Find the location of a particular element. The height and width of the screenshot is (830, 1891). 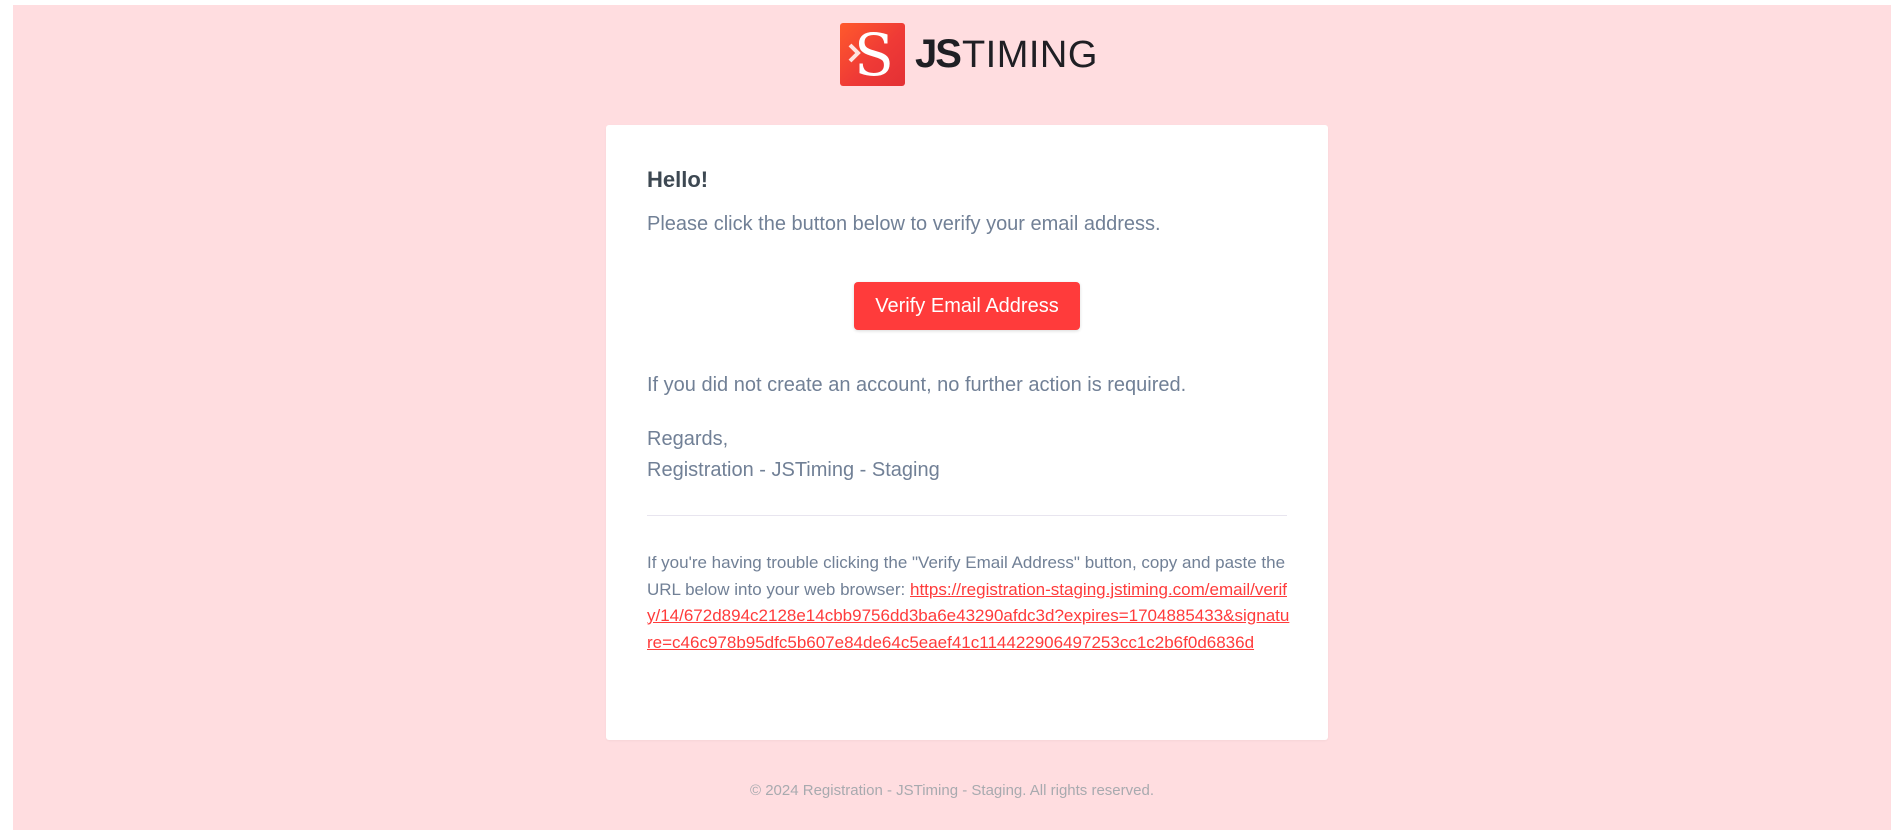

logo-s-icon: S is located at coordinates (872, 54).